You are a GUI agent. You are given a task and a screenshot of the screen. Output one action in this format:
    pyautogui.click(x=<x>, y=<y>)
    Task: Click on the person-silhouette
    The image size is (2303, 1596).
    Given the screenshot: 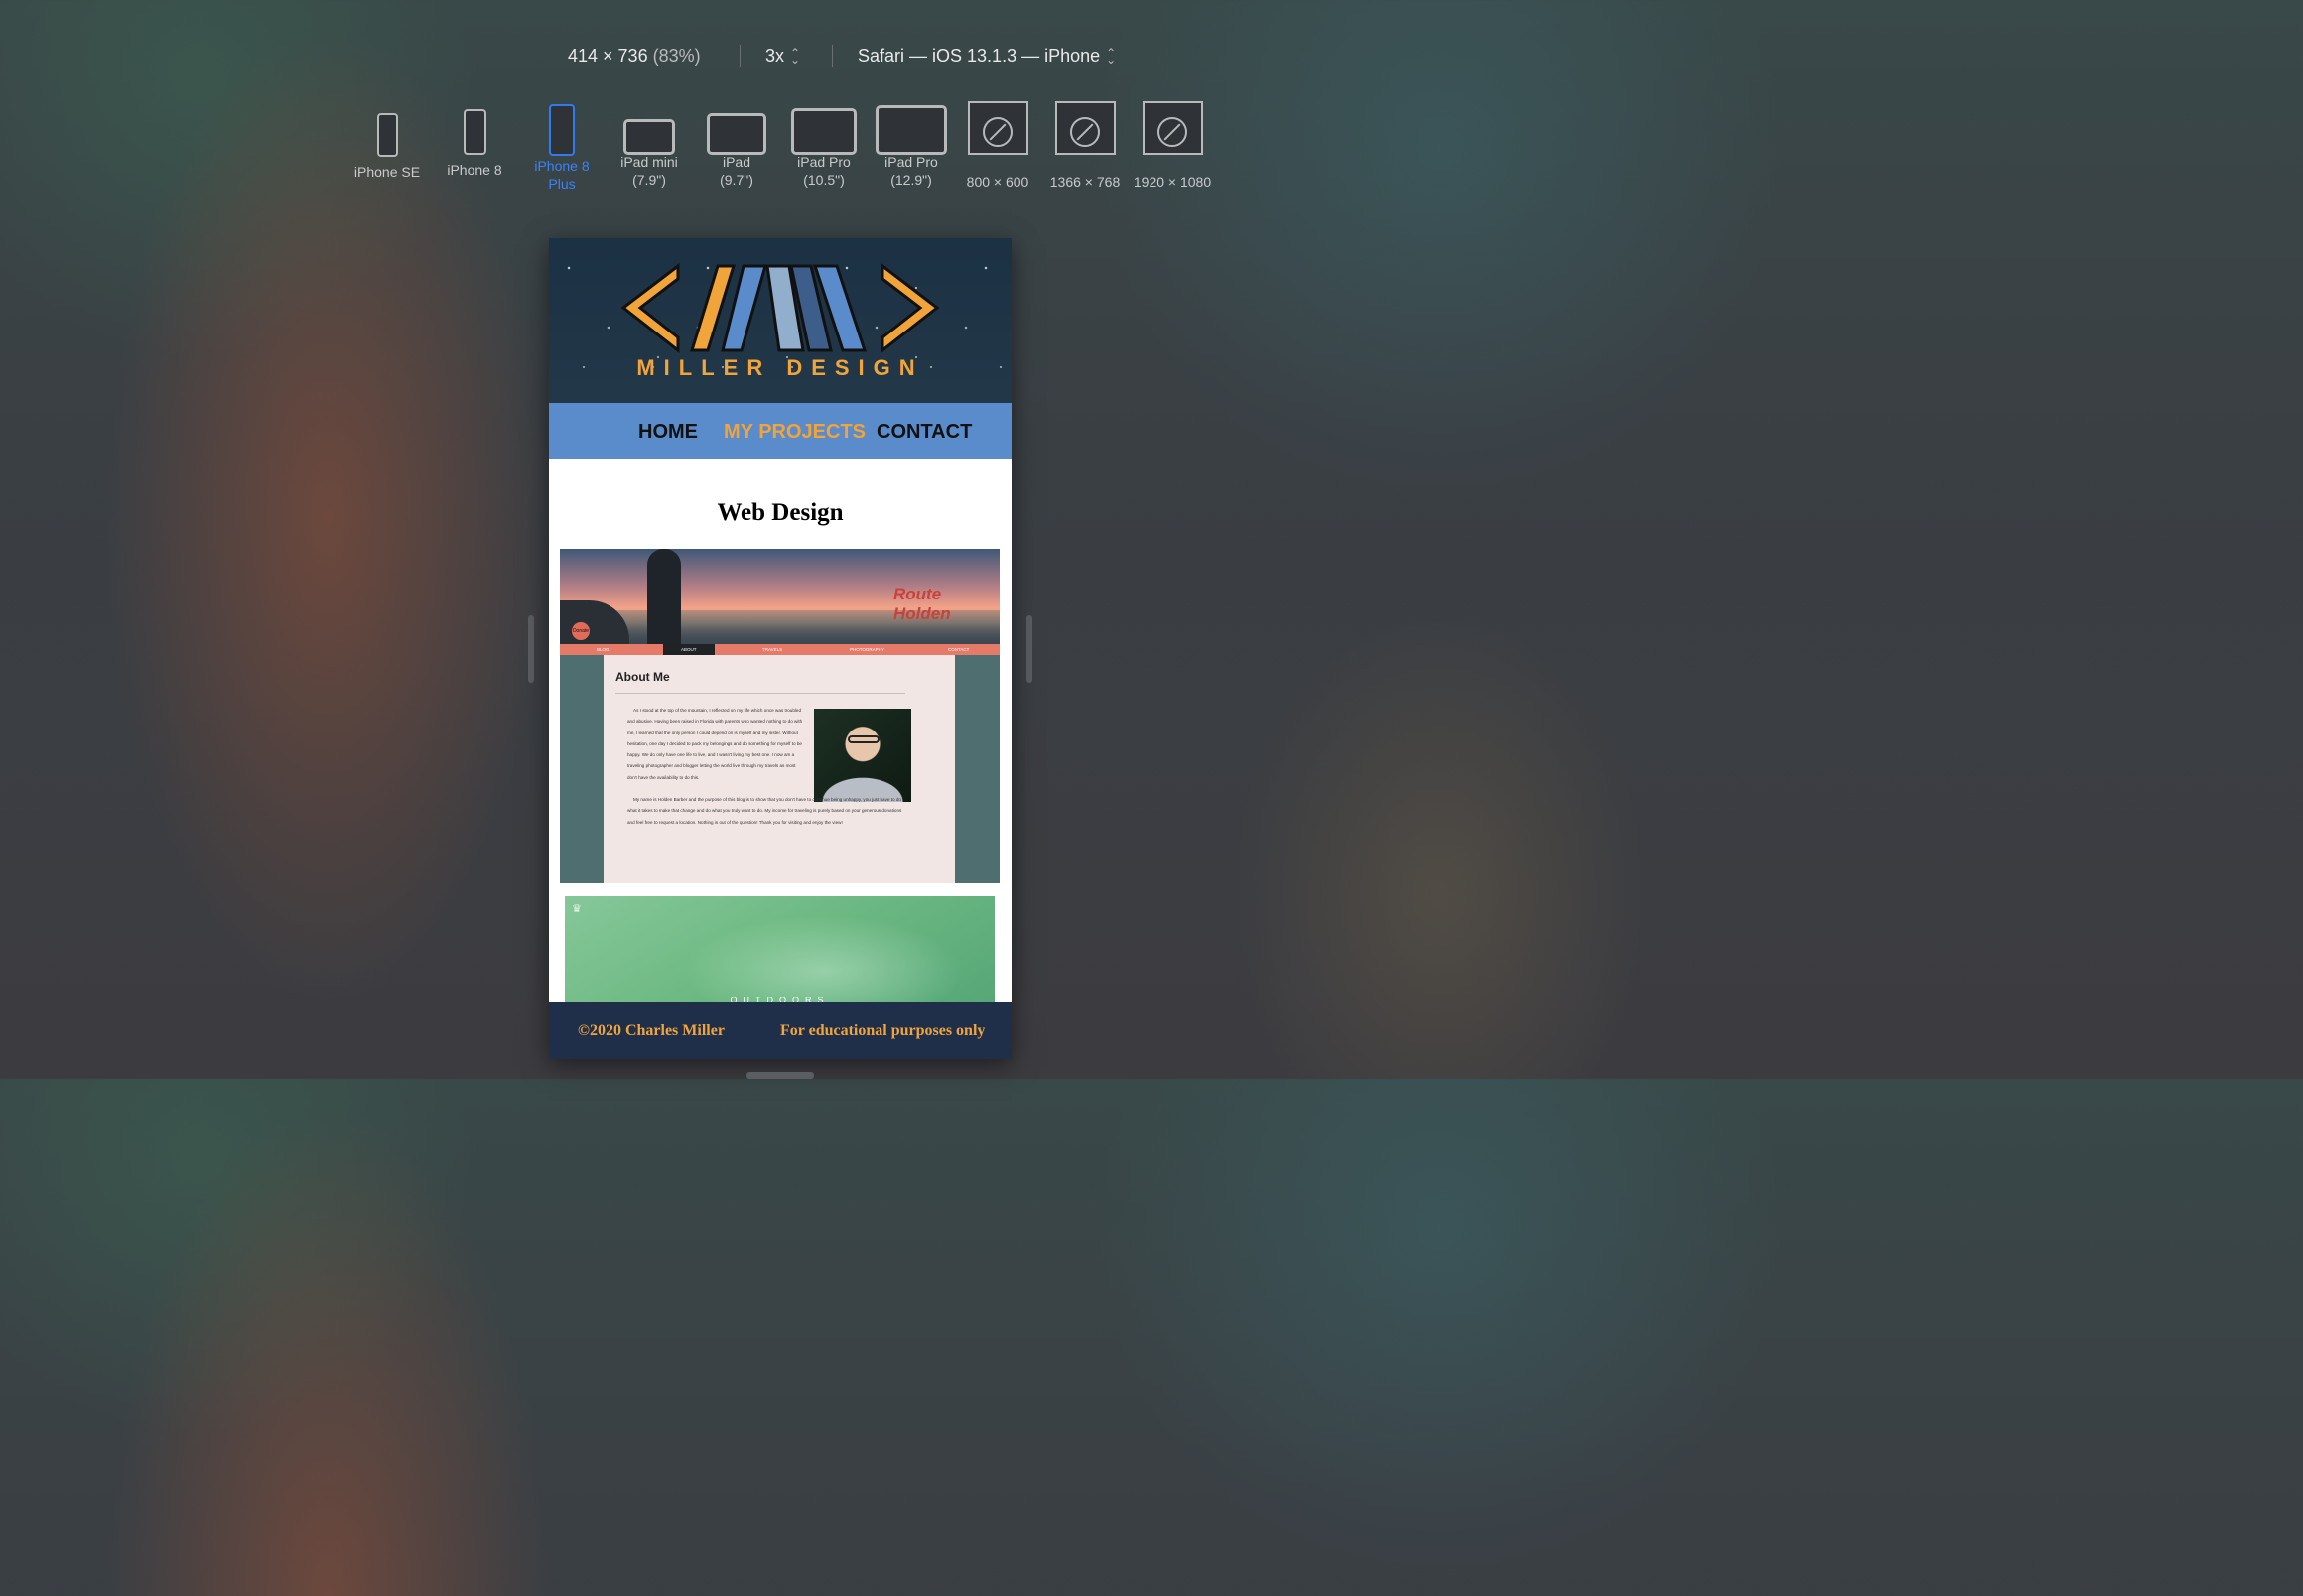 What is the action you would take?
    pyautogui.click(x=664, y=596)
    